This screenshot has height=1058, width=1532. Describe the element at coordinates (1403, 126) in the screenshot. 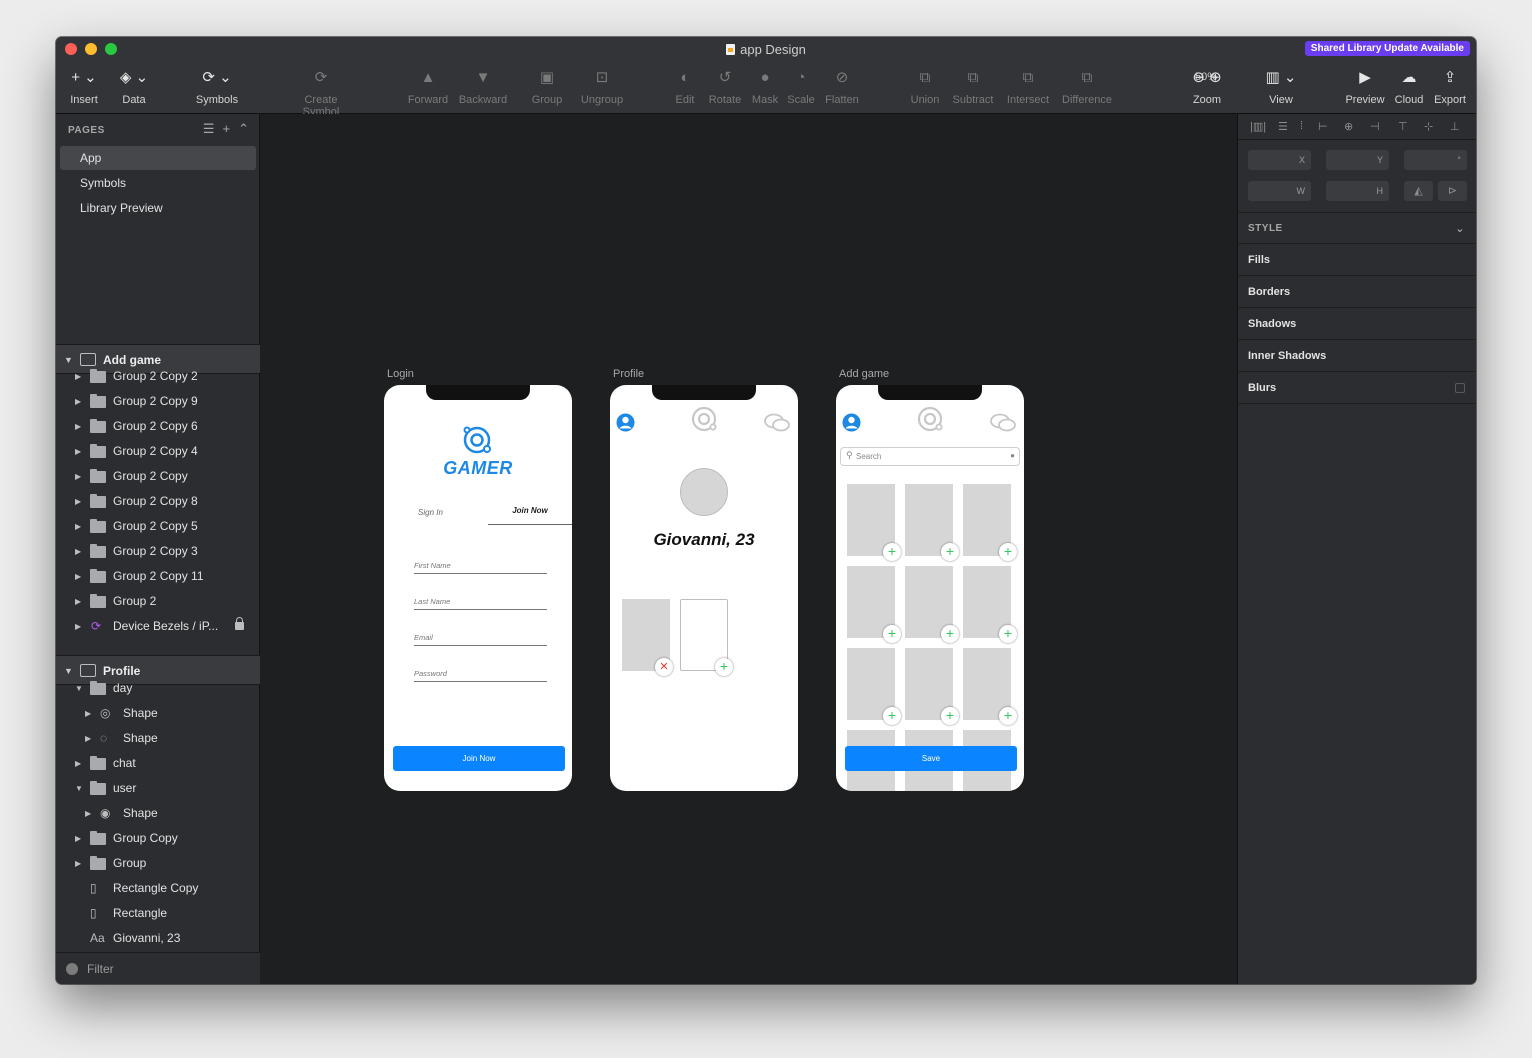

I see `align-top-icon: ⊤` at that location.